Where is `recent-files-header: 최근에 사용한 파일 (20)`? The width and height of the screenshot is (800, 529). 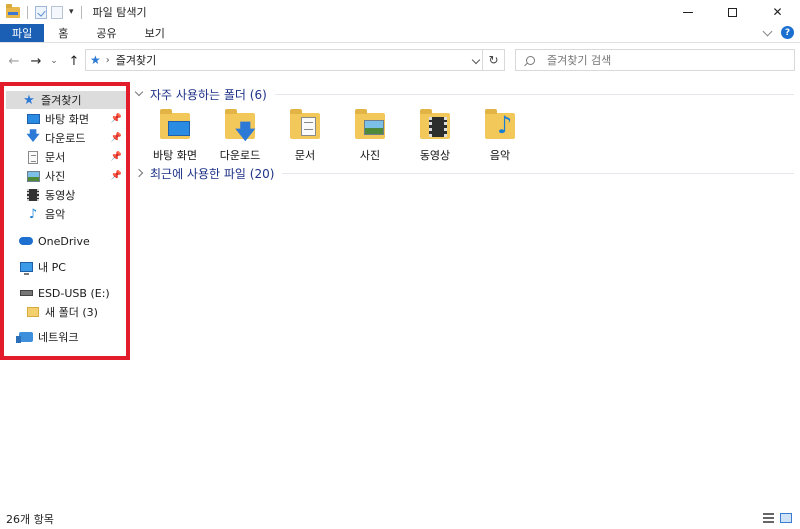 recent-files-header: 최근에 사용한 파일 (20) is located at coordinates (462, 173).